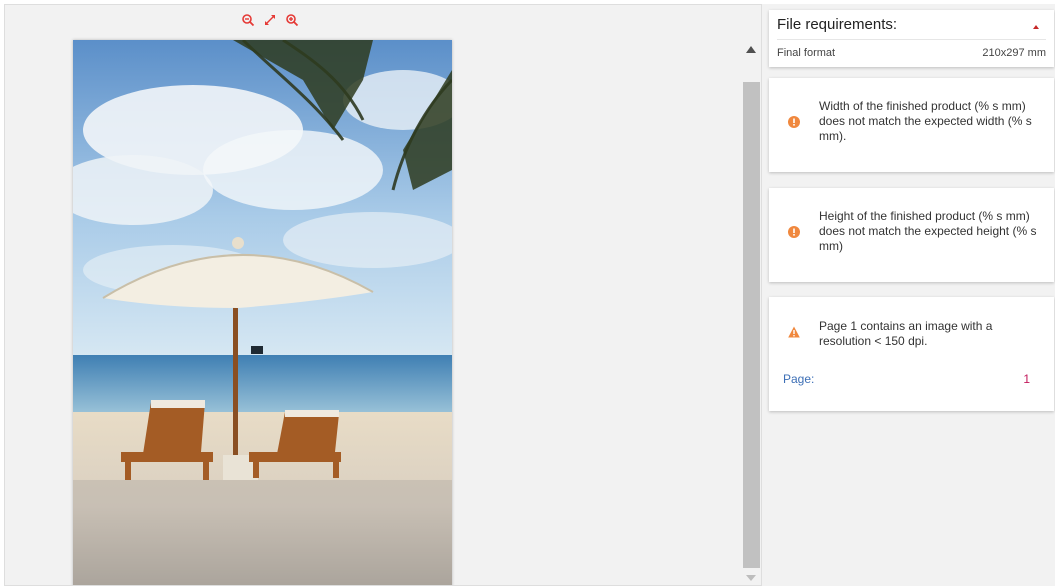  Describe the element at coordinates (1026, 379) in the screenshot. I see `page-number-link: 1` at that location.